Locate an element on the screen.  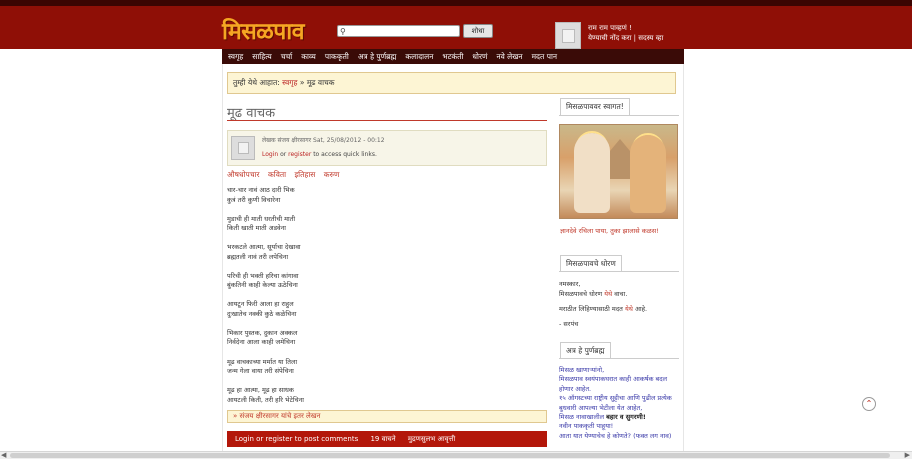
breadcrumb-home-link: स्वगृह is located at coordinates (289, 82).